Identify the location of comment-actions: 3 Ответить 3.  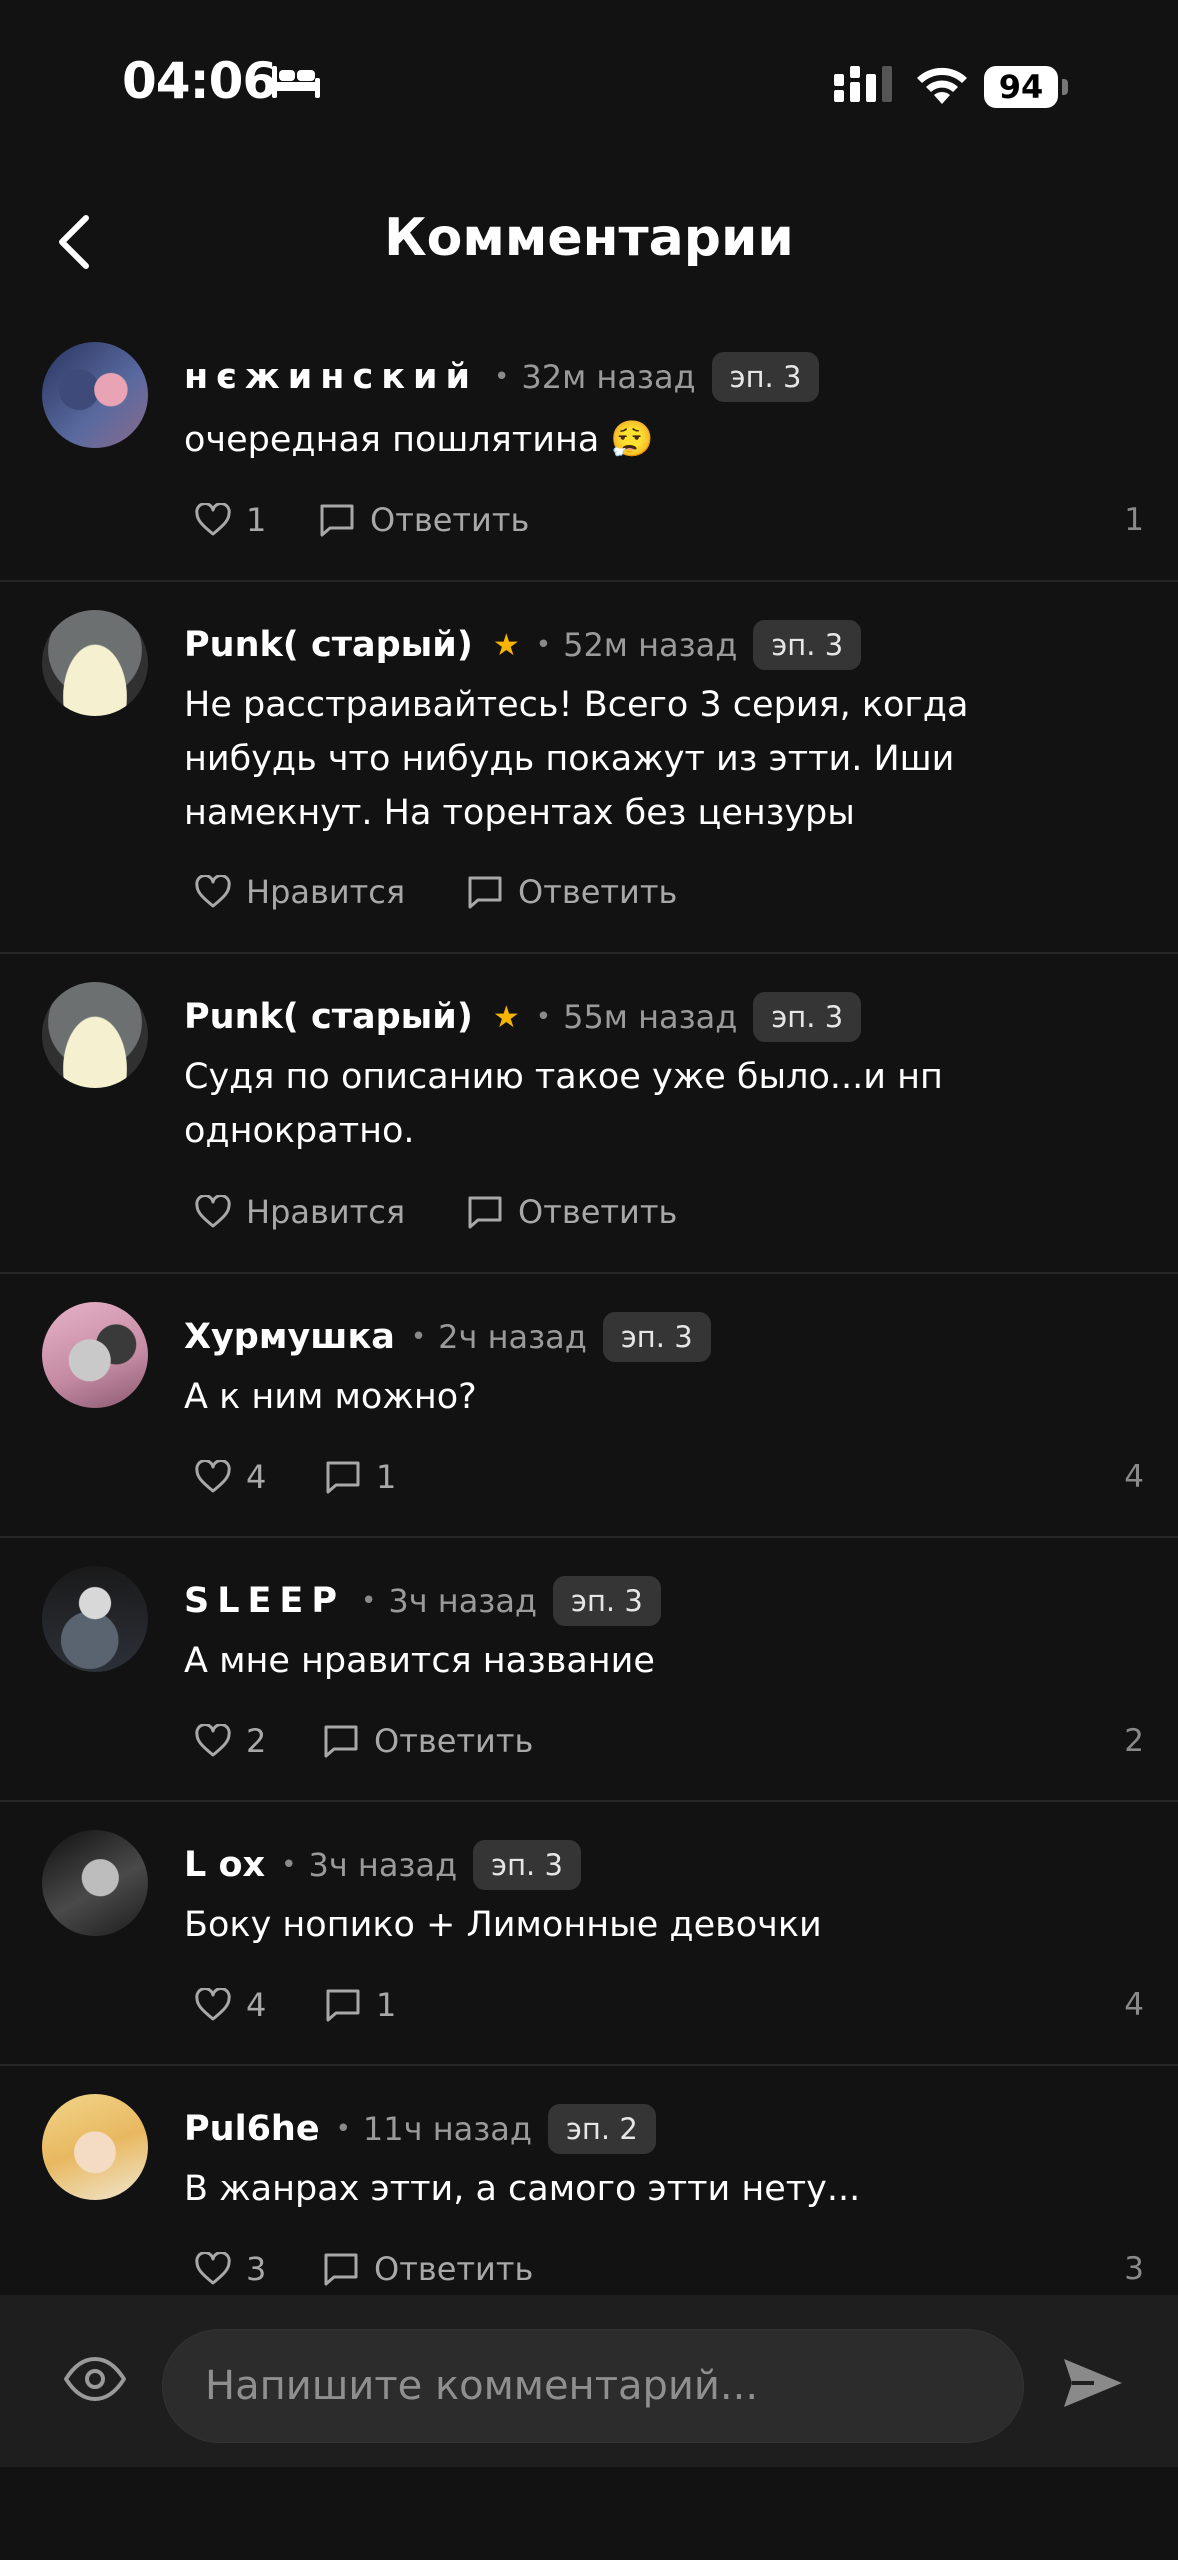
(664, 2269).